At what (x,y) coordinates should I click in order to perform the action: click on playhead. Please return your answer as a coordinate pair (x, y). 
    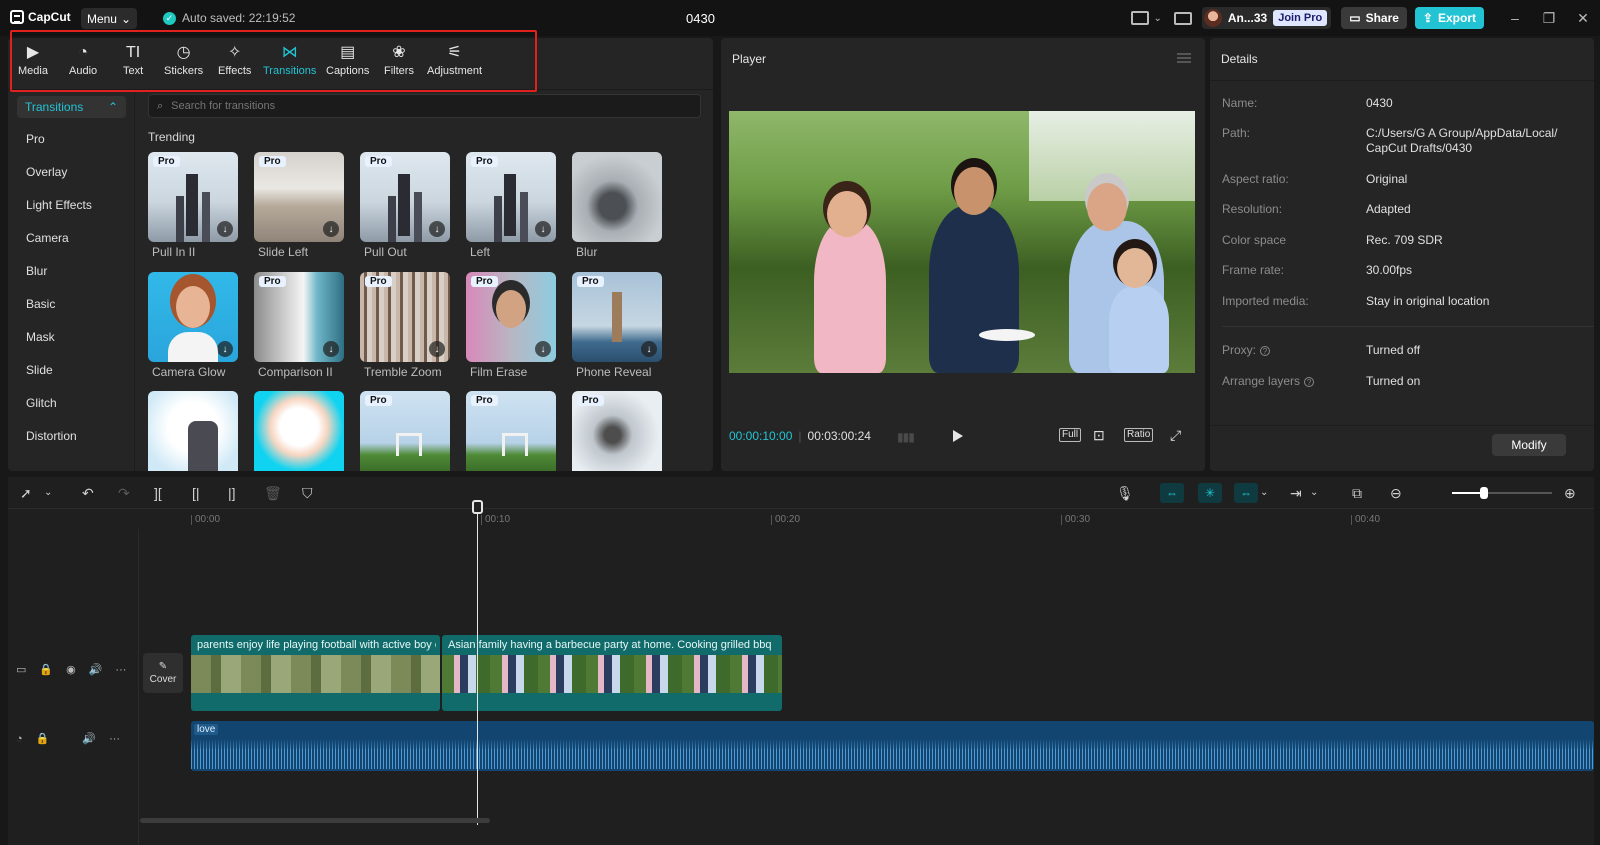
    Looking at the image, I should click on (477, 662).